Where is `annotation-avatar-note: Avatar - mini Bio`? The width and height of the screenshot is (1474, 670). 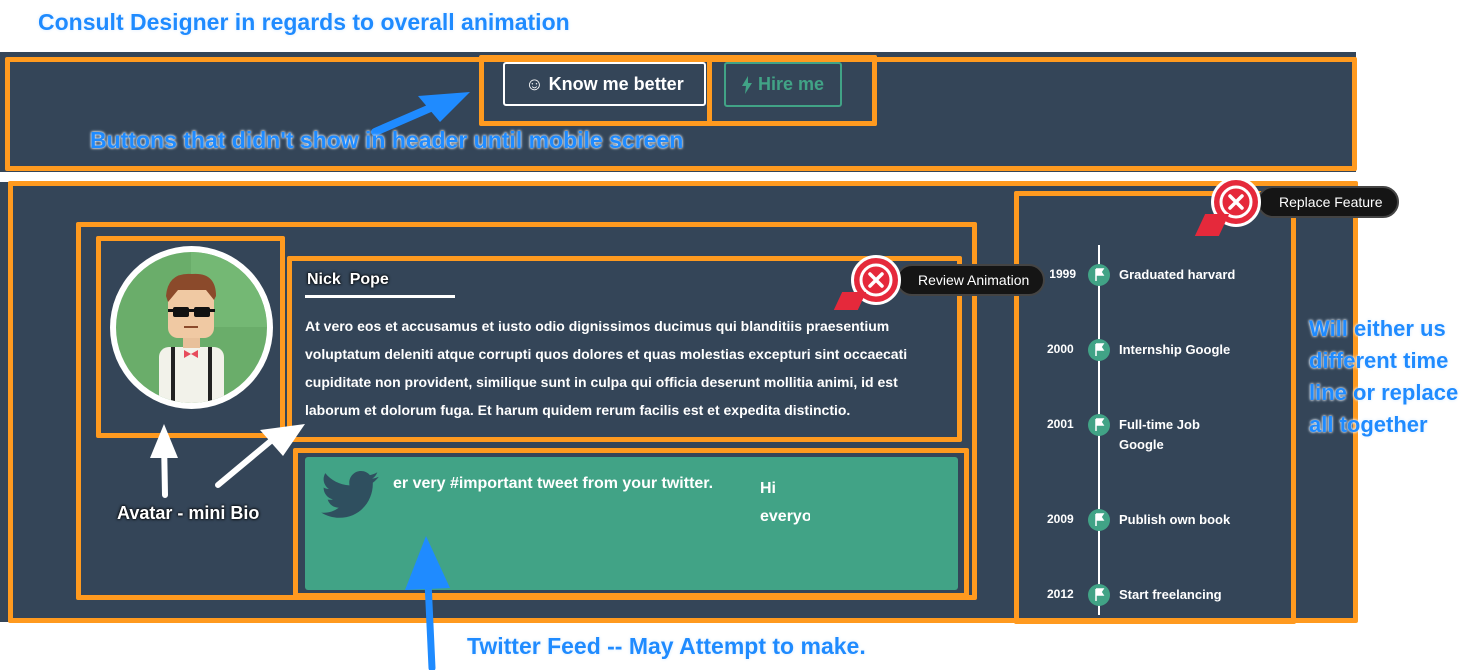 annotation-avatar-note: Avatar - mini Bio is located at coordinates (188, 513).